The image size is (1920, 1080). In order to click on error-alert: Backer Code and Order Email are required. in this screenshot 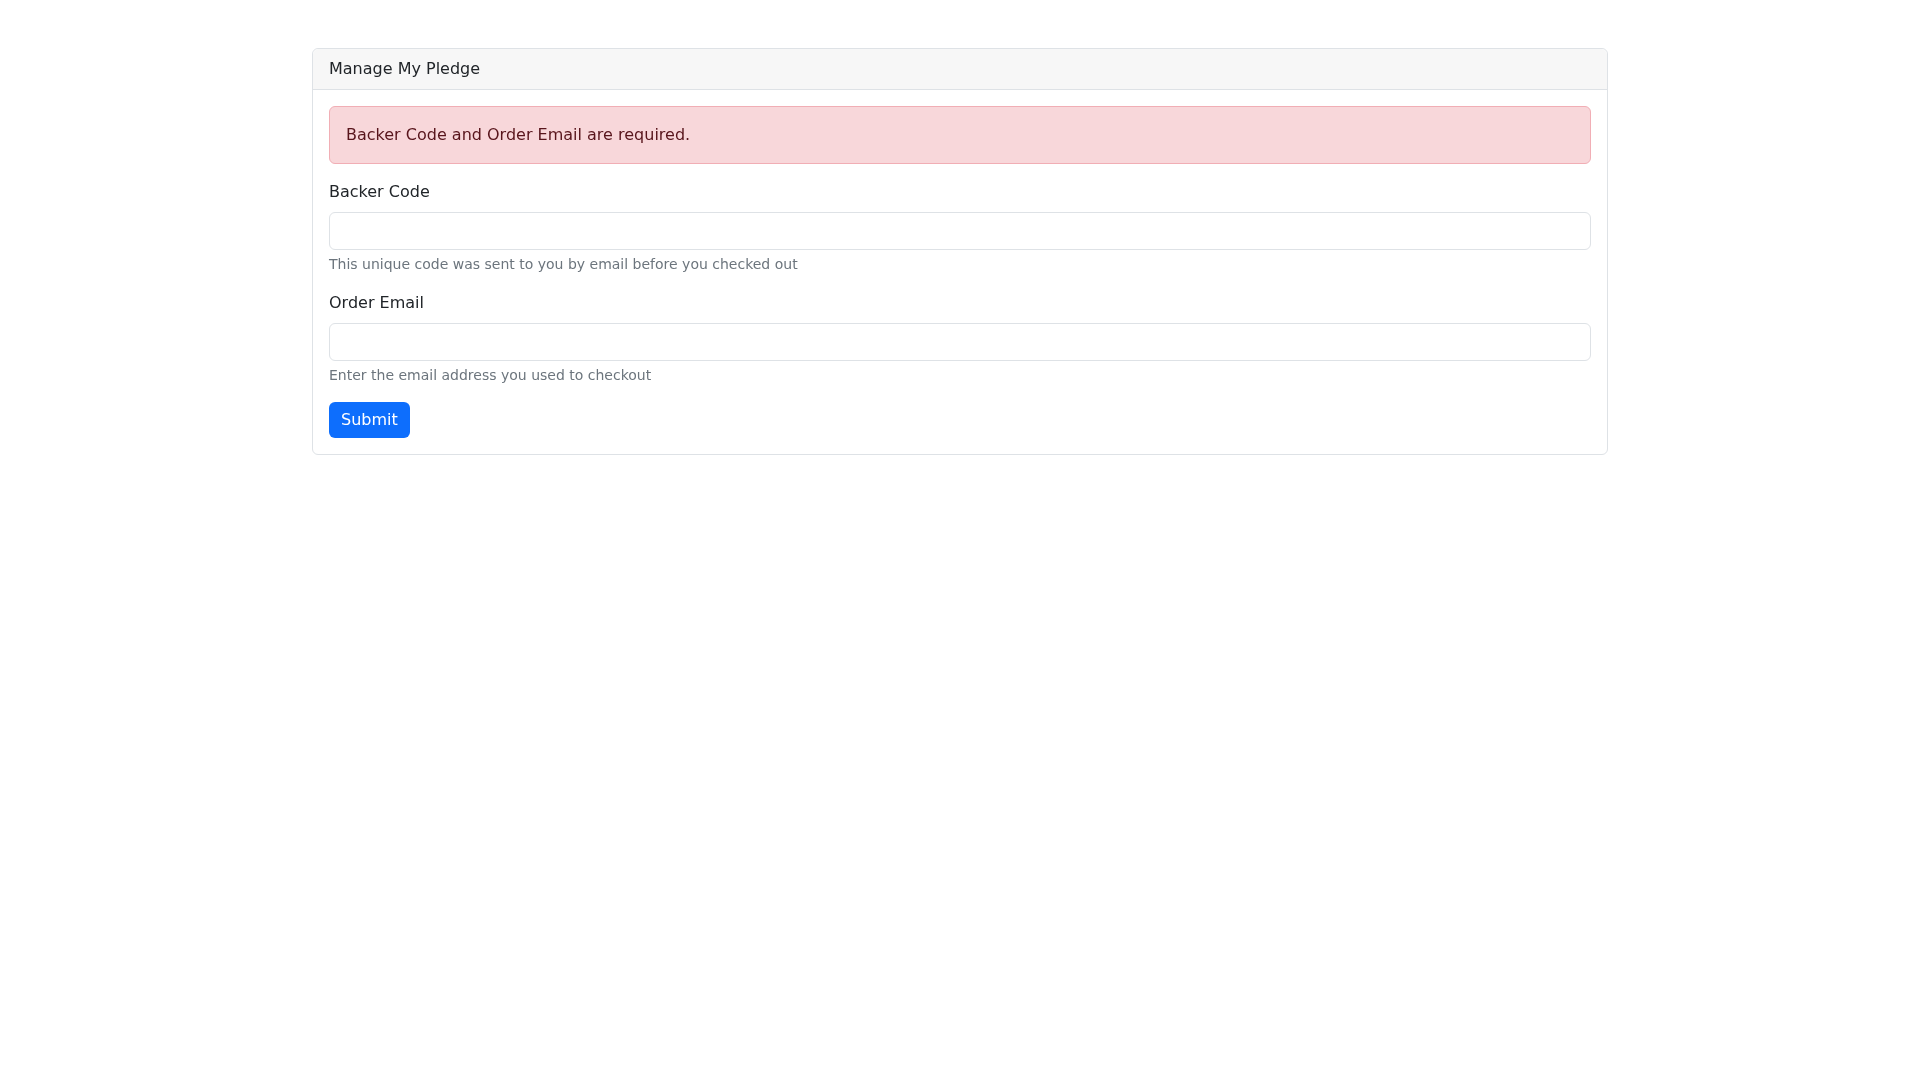, I will do `click(960, 135)`.